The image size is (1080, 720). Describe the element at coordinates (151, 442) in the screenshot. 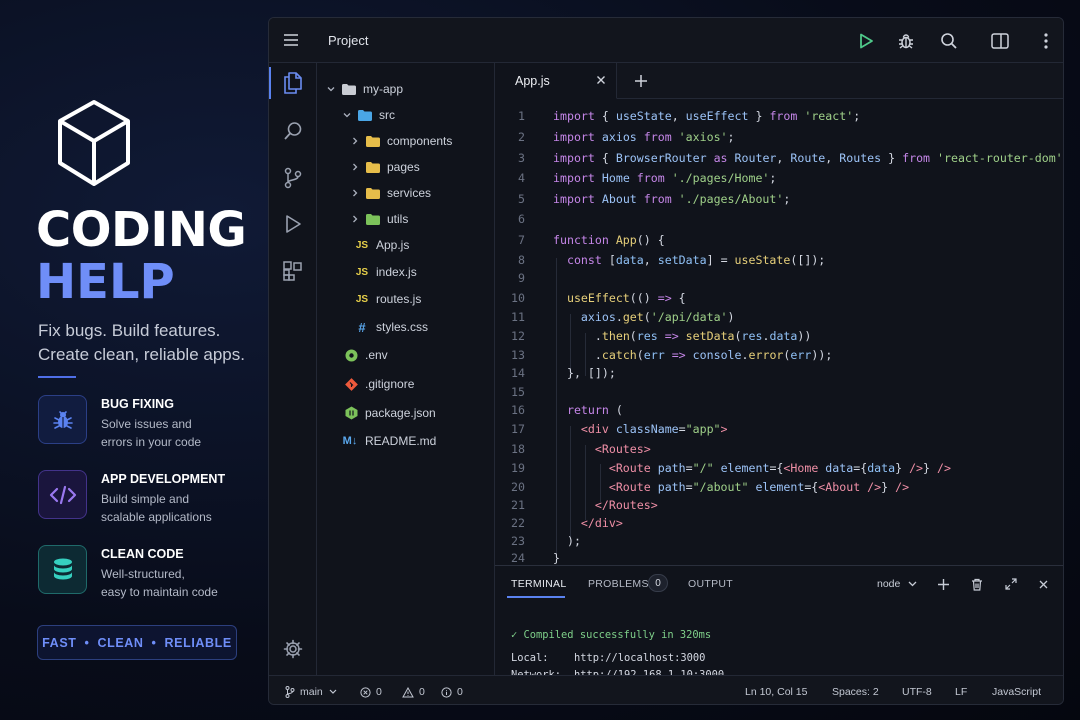

I see `feature-desc-line2: errors in your code` at that location.